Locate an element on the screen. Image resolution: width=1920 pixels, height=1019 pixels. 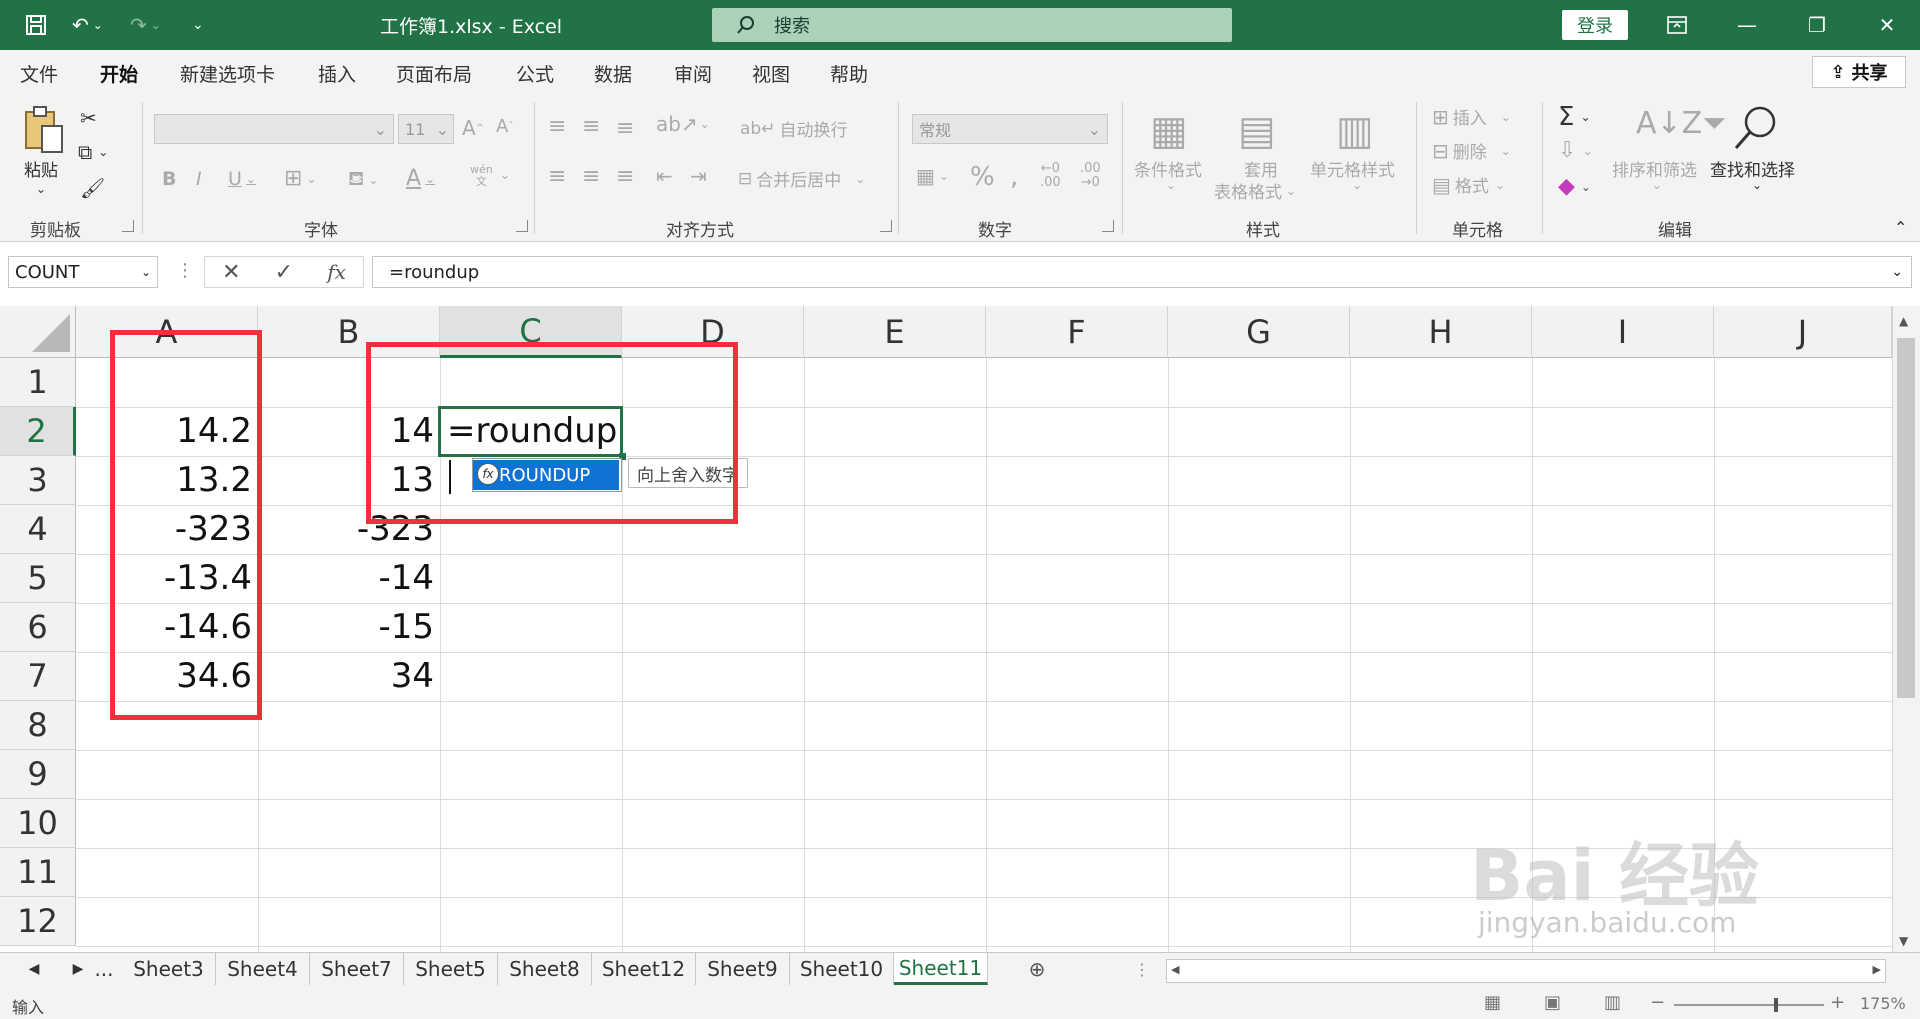
font-size-select: 11 ⌄ is located at coordinates (426, 129).